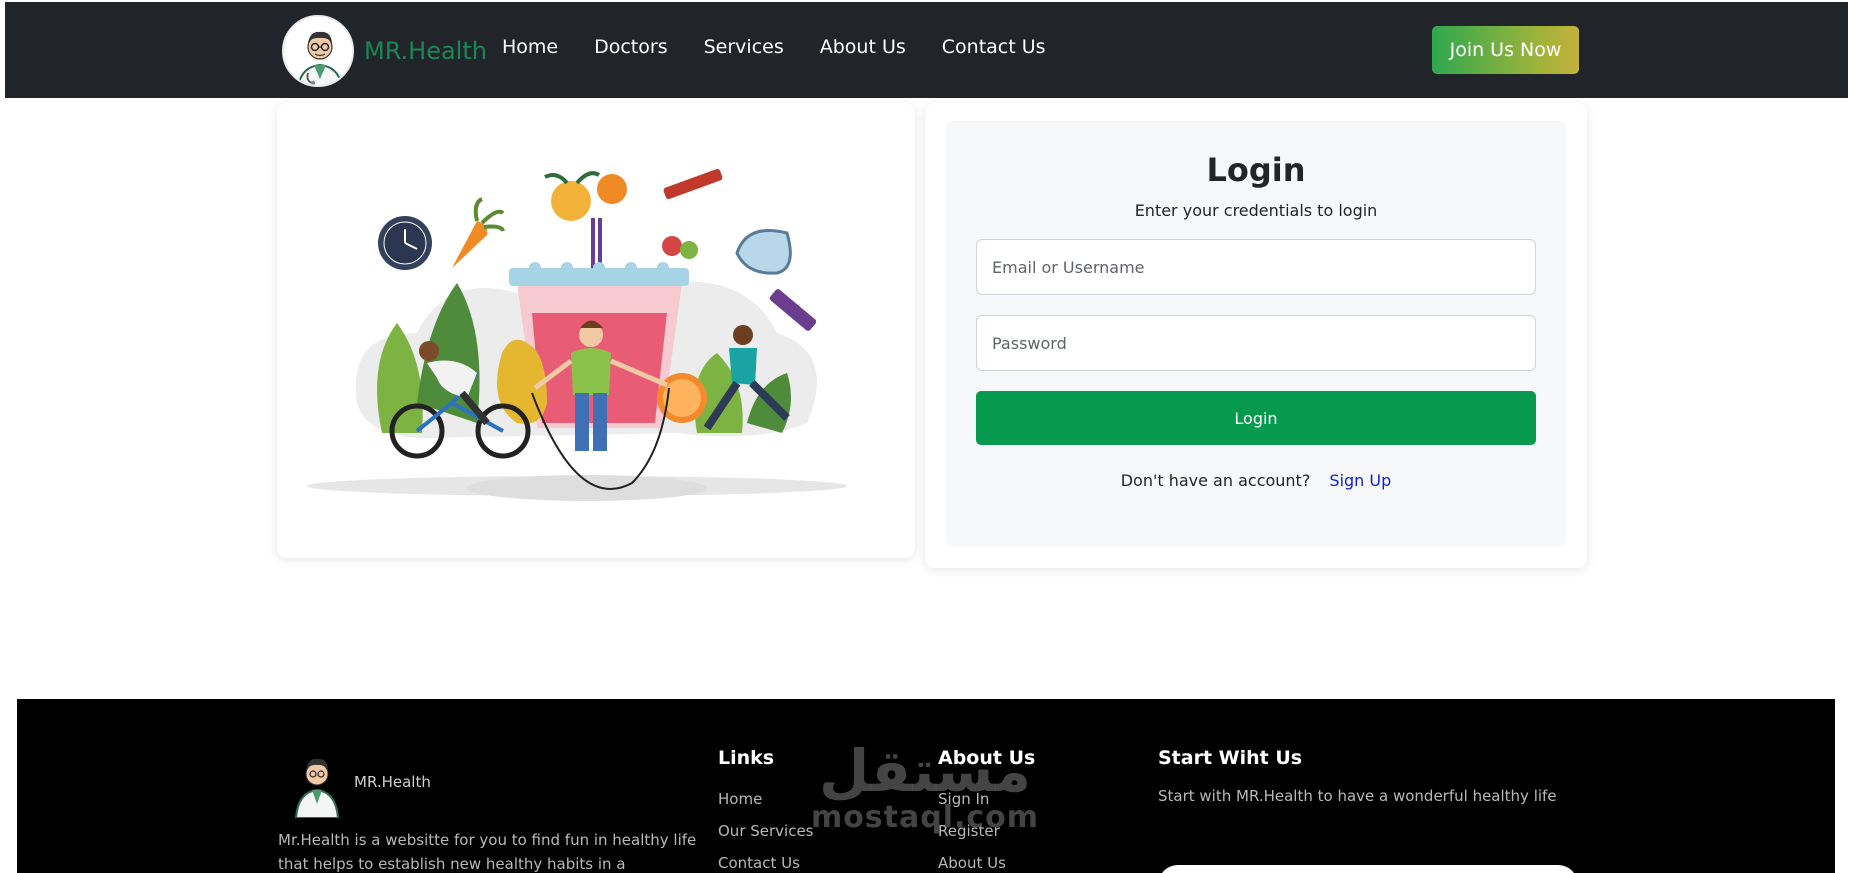 Image resolution: width=1851 pixels, height=873 pixels. What do you see at coordinates (986, 860) in the screenshot?
I see `footer-link-about: About Us` at bounding box center [986, 860].